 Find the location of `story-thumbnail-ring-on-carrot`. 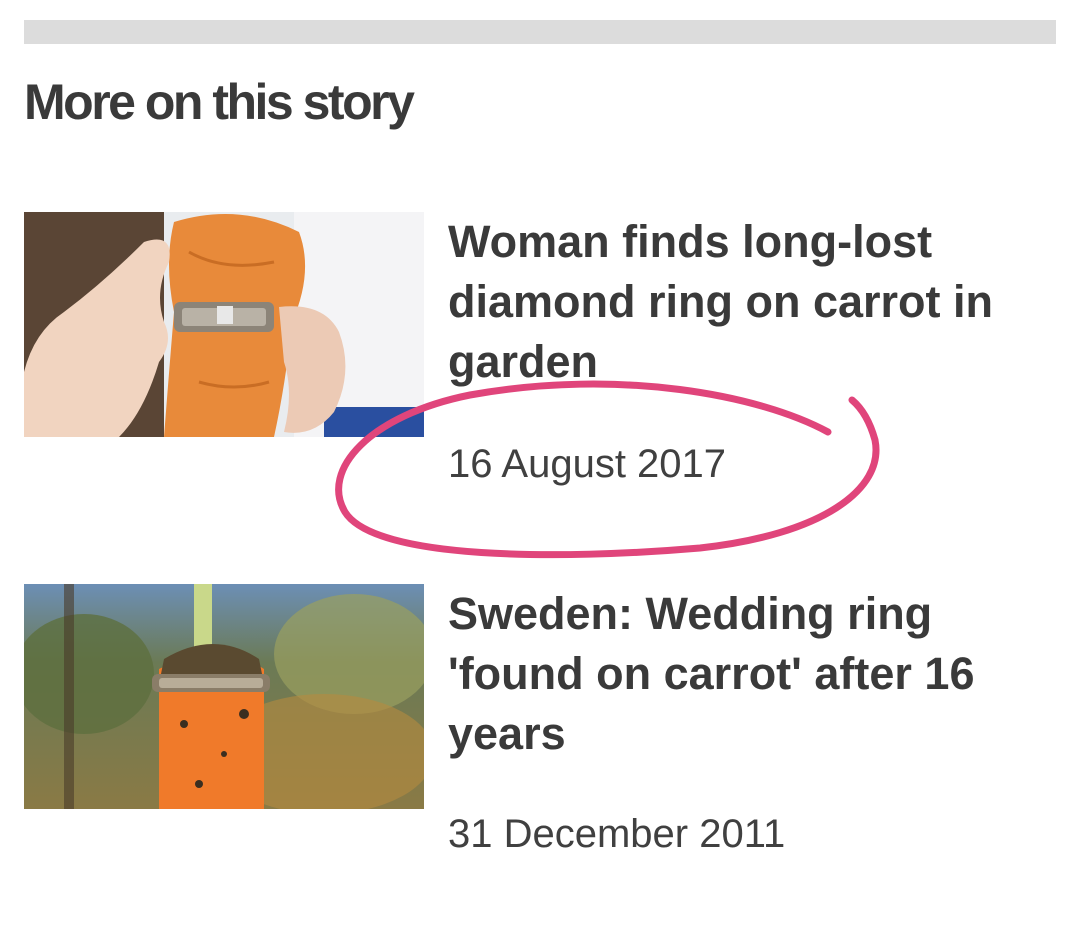

story-thumbnail-ring-on-carrot is located at coordinates (224, 324).